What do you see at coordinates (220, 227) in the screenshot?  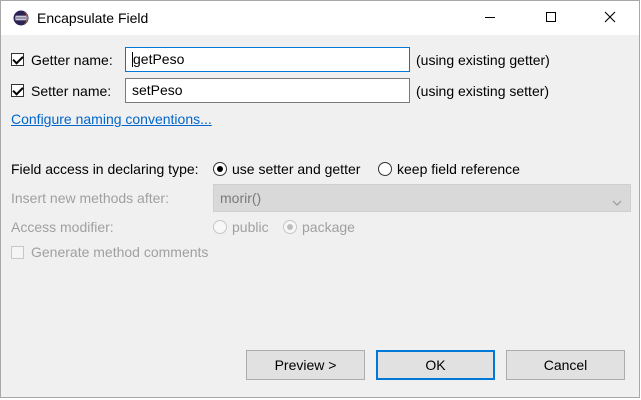 I see `public-radio` at bounding box center [220, 227].